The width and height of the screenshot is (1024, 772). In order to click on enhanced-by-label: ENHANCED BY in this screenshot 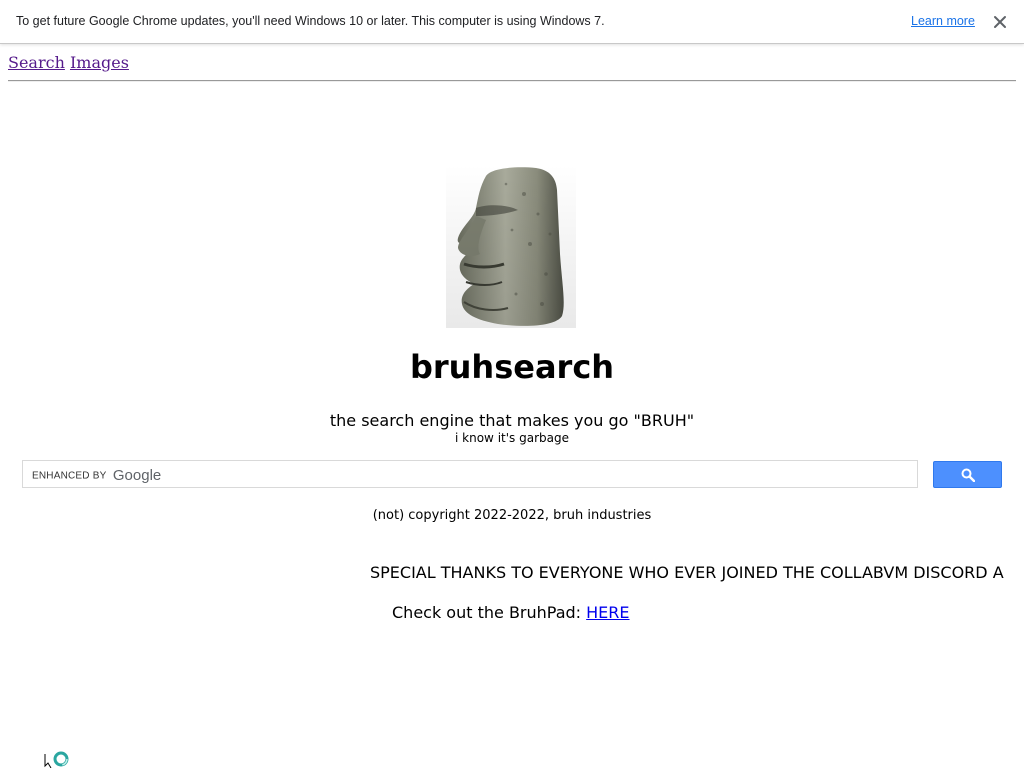, I will do `click(69, 476)`.